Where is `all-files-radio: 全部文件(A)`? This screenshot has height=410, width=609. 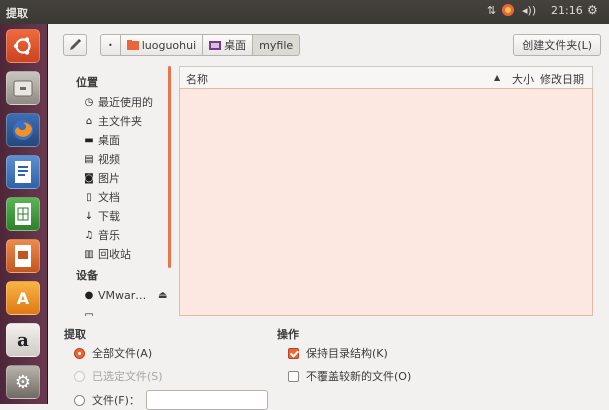
all-files-radio: 全部文件(A) is located at coordinates (113, 353).